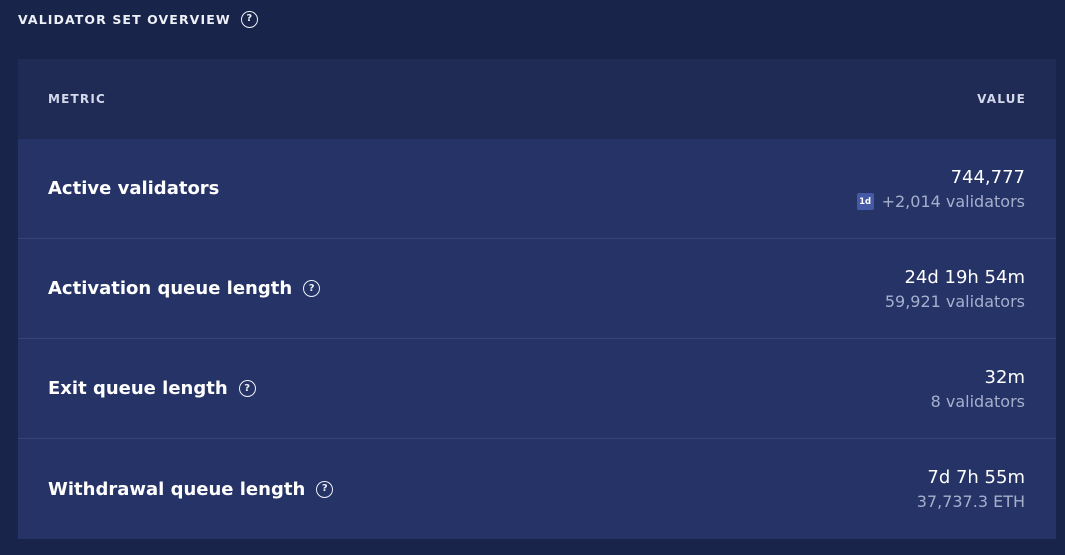 Image resolution: width=1065 pixels, height=555 pixels. Describe the element at coordinates (138, 388) in the screenshot. I see `metric-label: Exit queue length` at that location.